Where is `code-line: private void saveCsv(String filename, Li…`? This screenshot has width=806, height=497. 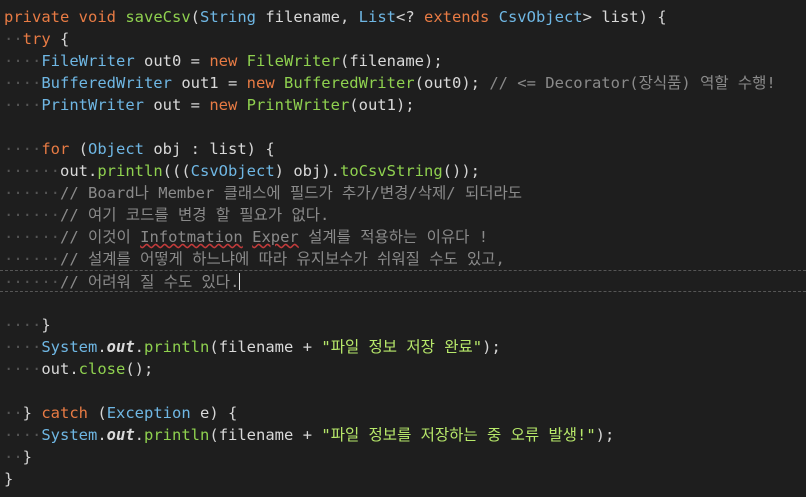 code-line: private void saveCsv(String filename, Li… is located at coordinates (403, 17).